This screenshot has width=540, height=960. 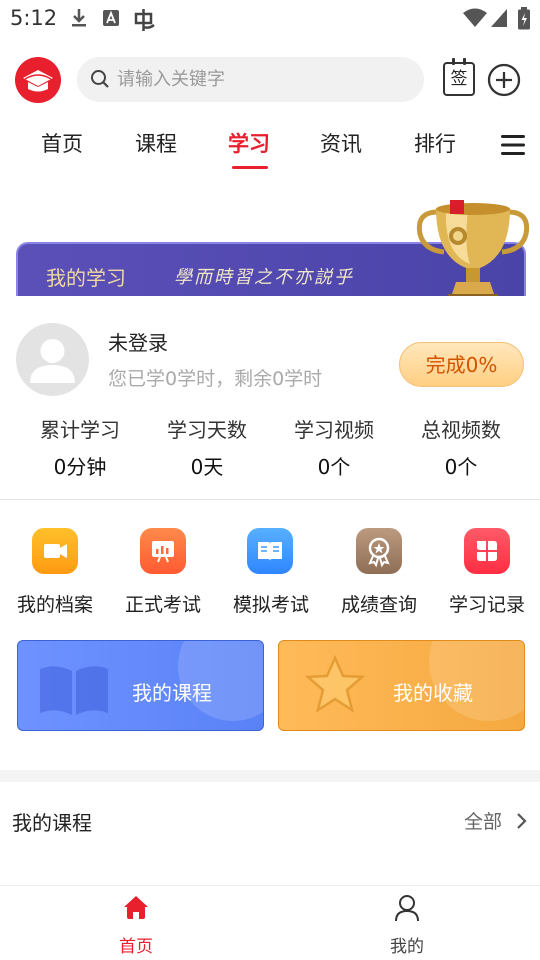 What do you see at coordinates (100, 79) in the screenshot?
I see `search-icon` at bounding box center [100, 79].